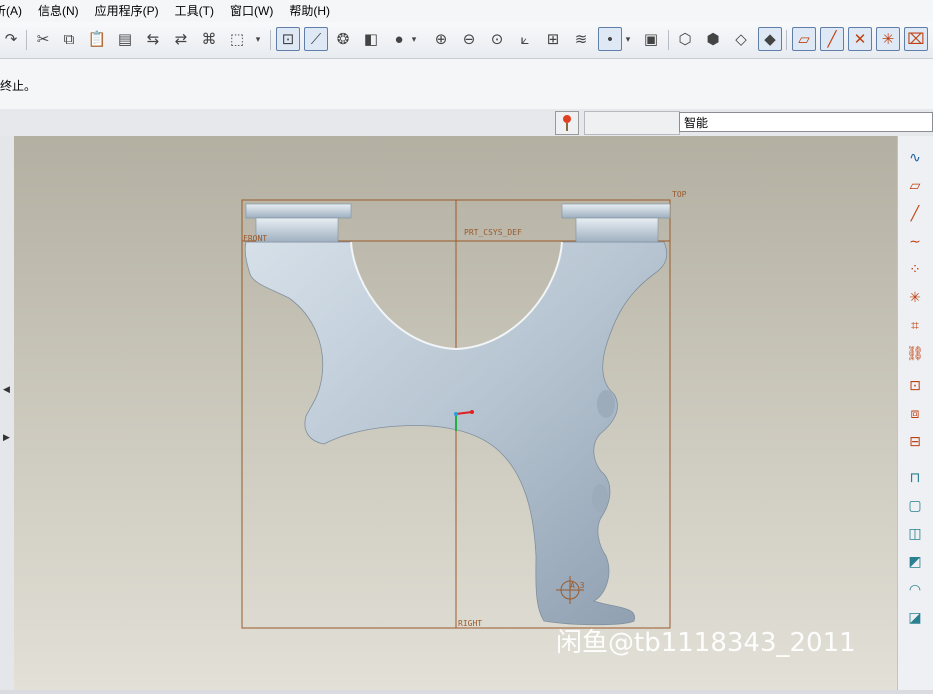 This screenshot has width=933, height=694. What do you see at coordinates (43, 39) in the screenshot?
I see `cut-icon: ✂` at bounding box center [43, 39].